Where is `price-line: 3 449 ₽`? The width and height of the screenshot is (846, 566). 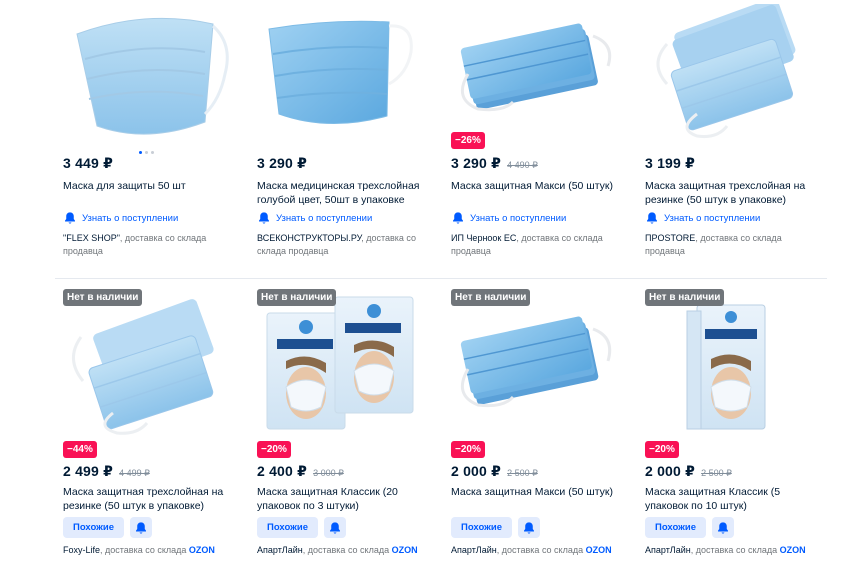
price-line: 3 449 ₽ is located at coordinates (88, 163).